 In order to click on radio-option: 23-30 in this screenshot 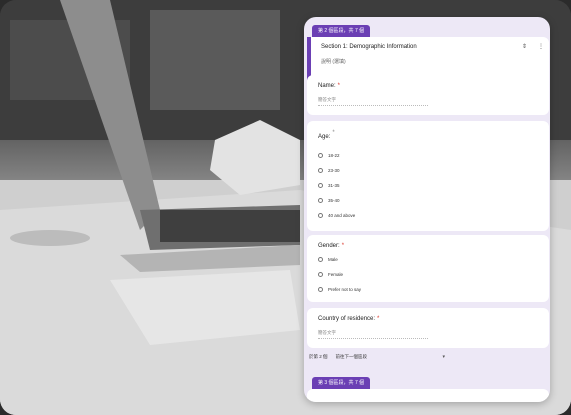, I will do `click(329, 170)`.